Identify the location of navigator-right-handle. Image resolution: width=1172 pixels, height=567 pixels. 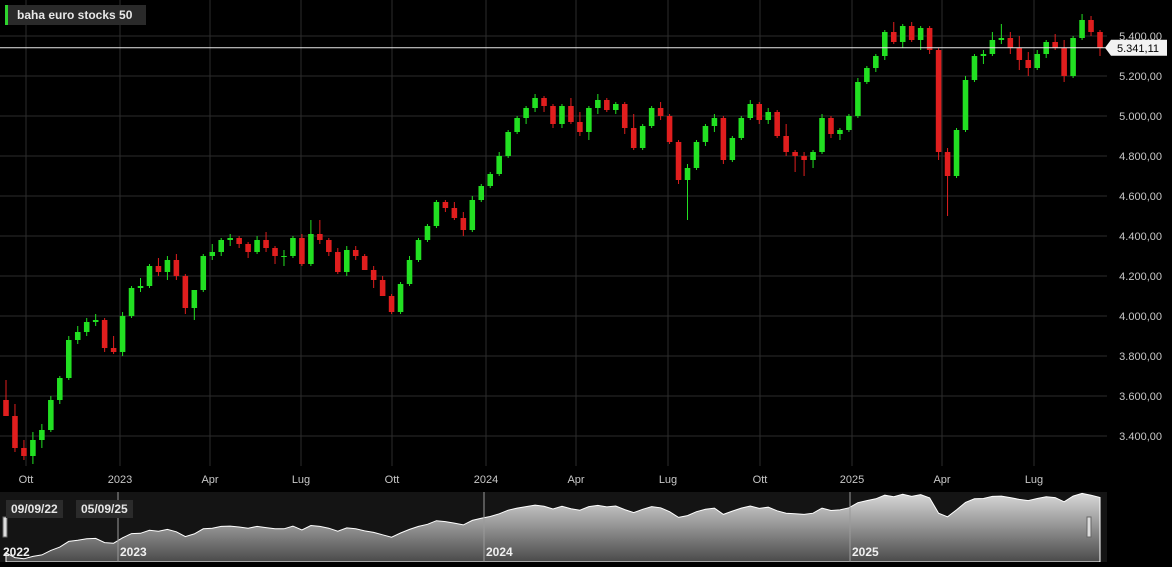
(1089, 527).